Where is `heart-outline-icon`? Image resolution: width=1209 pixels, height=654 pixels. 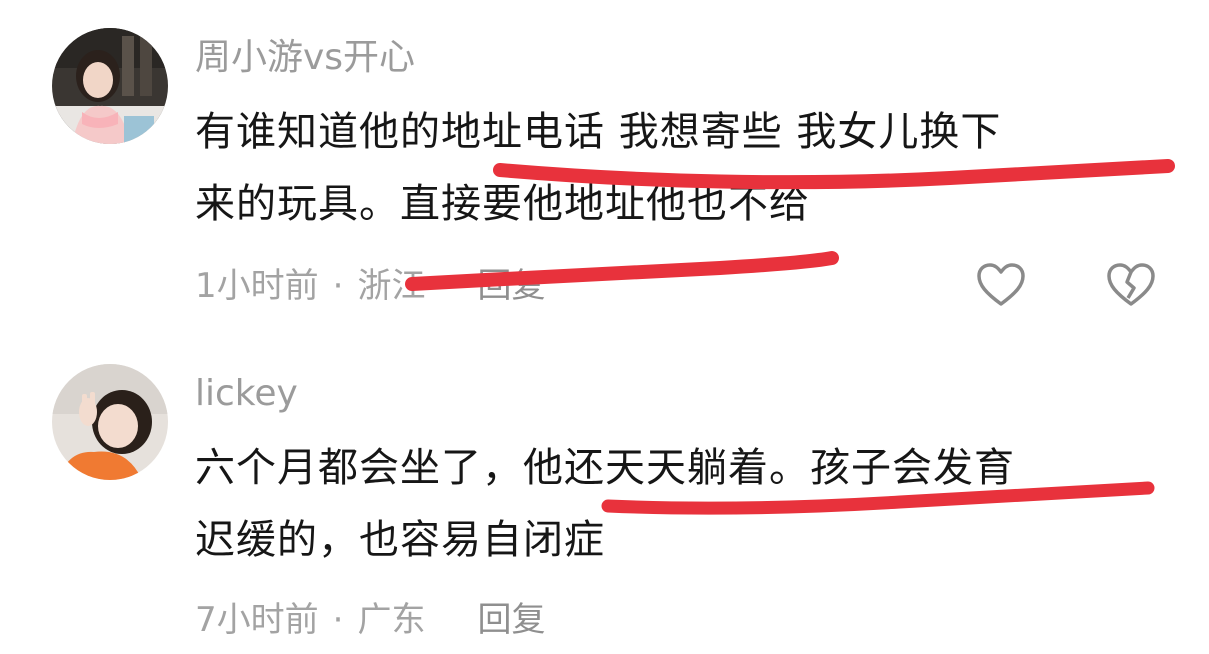
heart-outline-icon is located at coordinates (1001, 284).